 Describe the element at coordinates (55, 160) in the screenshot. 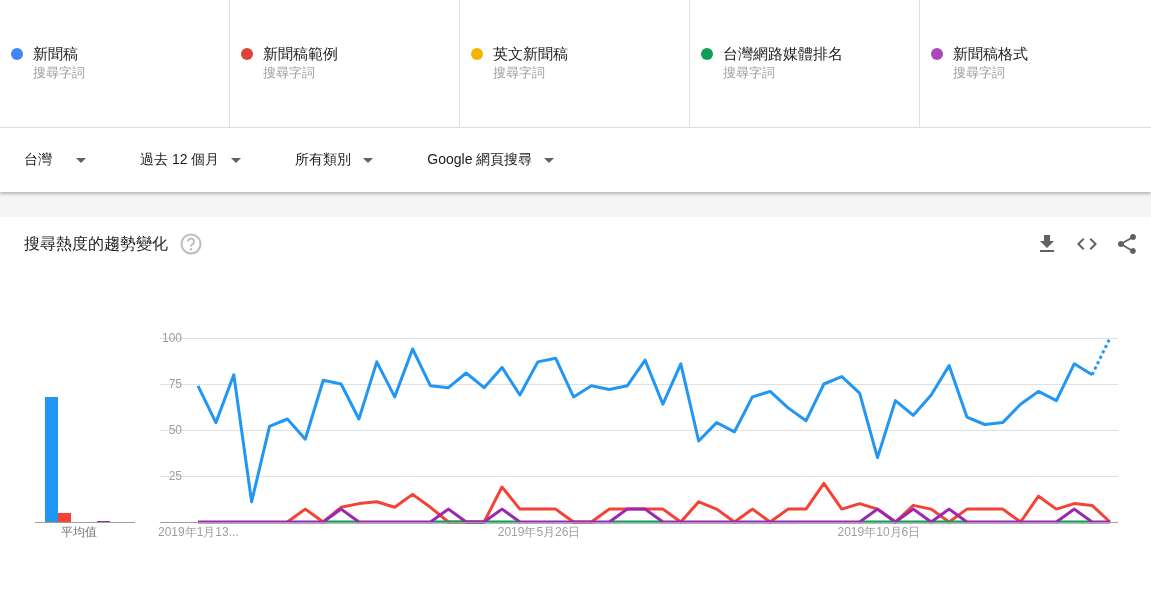

I see `filter-dropdown: 台灣` at that location.